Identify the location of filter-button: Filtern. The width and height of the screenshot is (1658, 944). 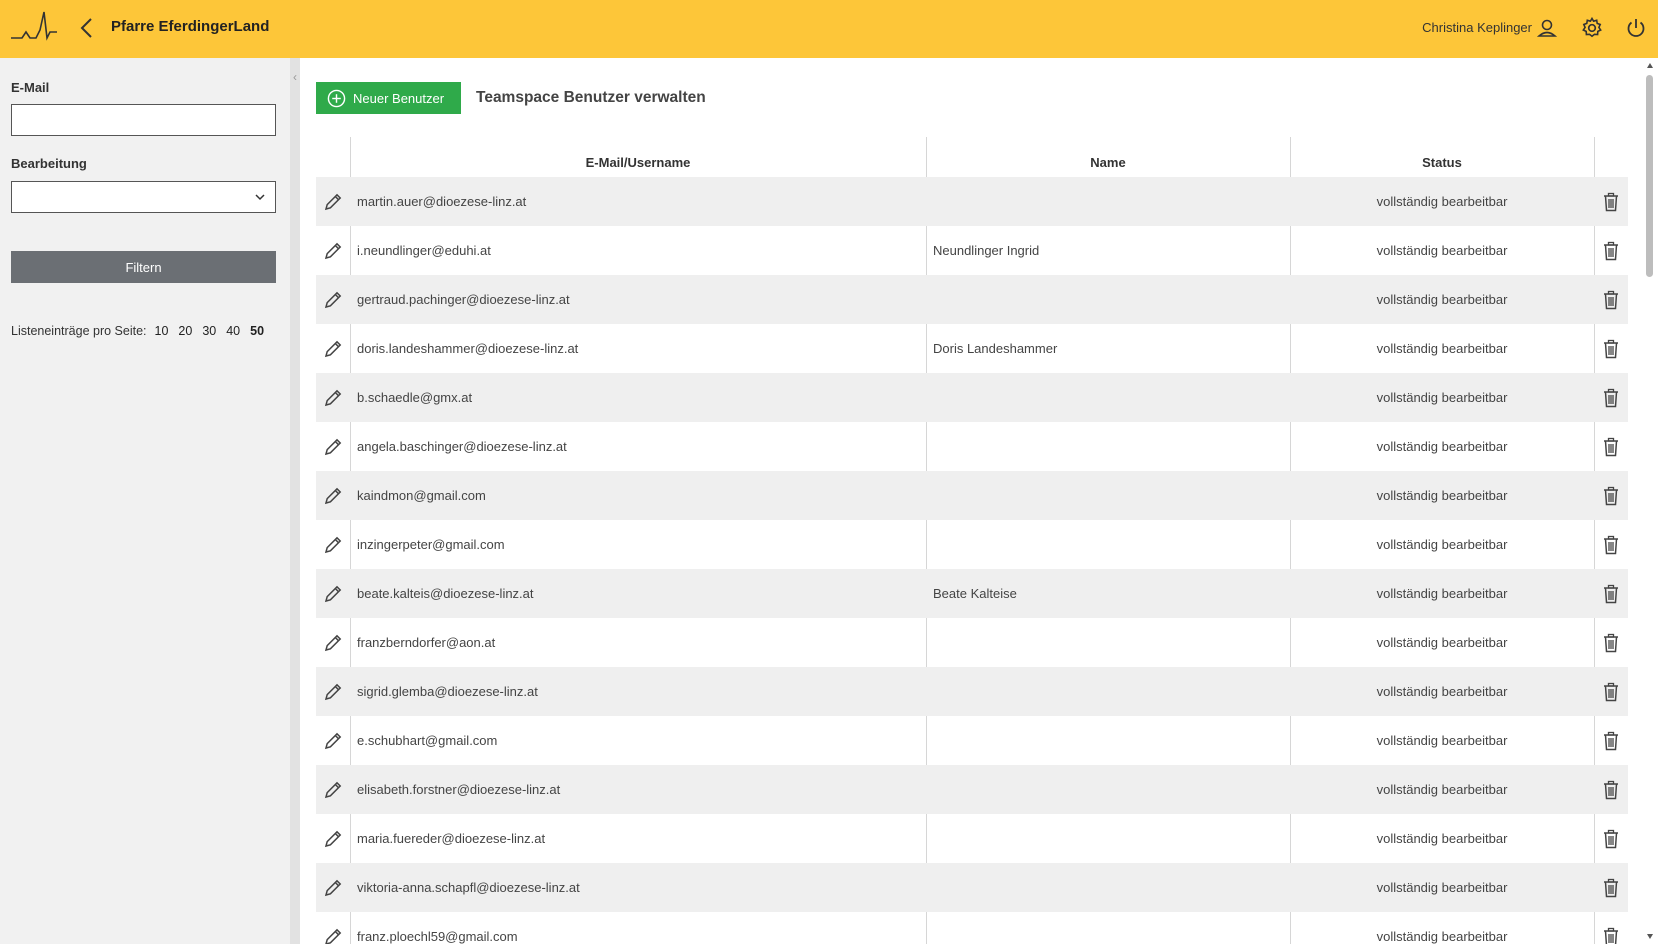
(143, 267).